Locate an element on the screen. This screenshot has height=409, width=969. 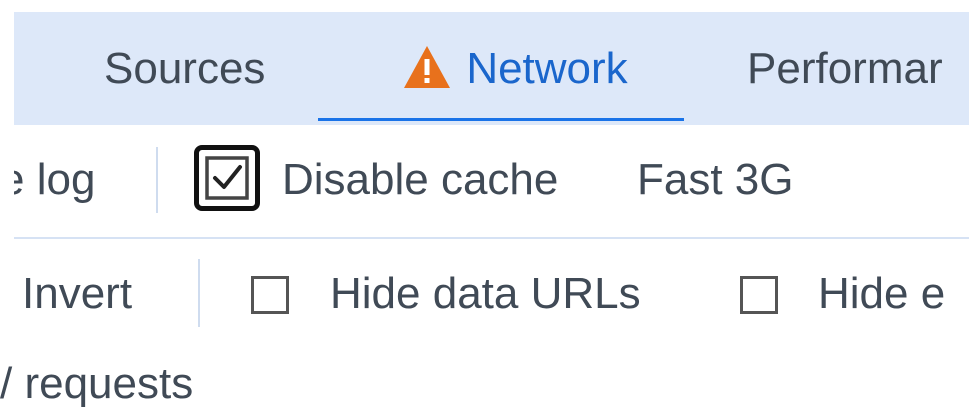
preserve-log-label: e log is located at coordinates (54, 180).